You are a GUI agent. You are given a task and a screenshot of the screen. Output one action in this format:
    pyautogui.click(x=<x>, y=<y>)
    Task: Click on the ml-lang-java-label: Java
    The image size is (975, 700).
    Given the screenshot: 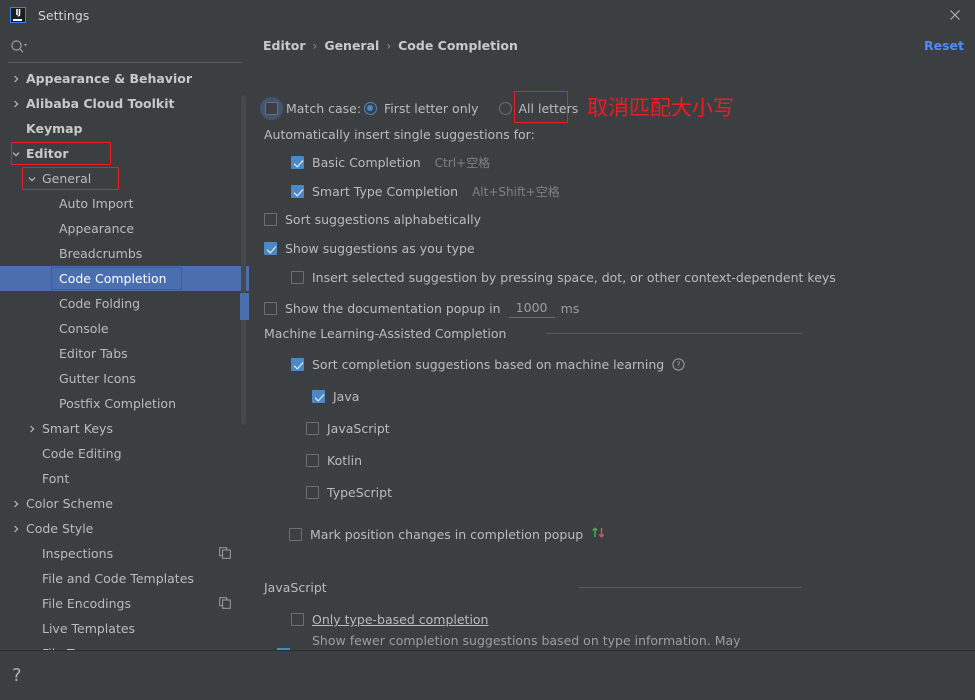 What is the action you would take?
    pyautogui.click(x=346, y=396)
    